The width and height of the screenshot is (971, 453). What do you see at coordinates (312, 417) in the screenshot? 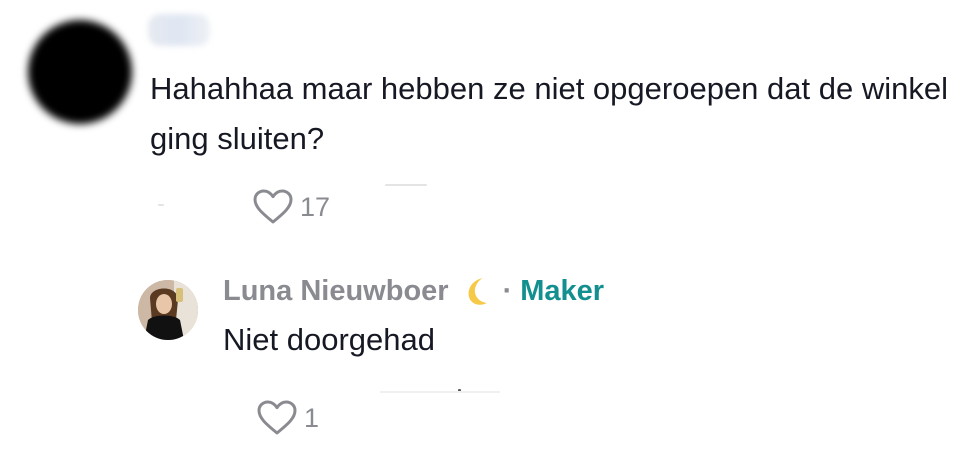
I see `reply-like-count: 1` at bounding box center [312, 417].